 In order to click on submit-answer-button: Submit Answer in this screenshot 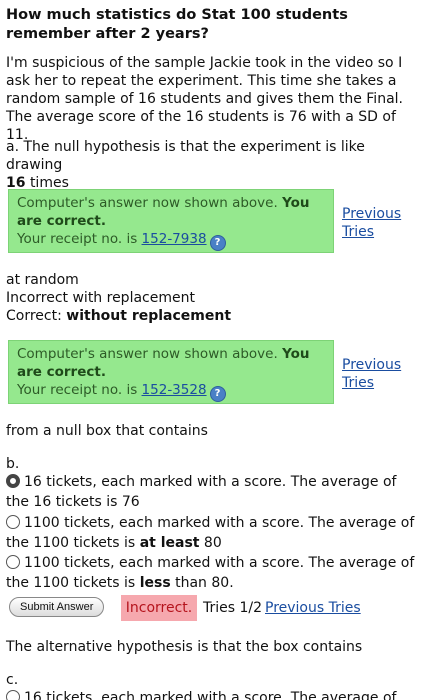, I will do `click(57, 607)`.